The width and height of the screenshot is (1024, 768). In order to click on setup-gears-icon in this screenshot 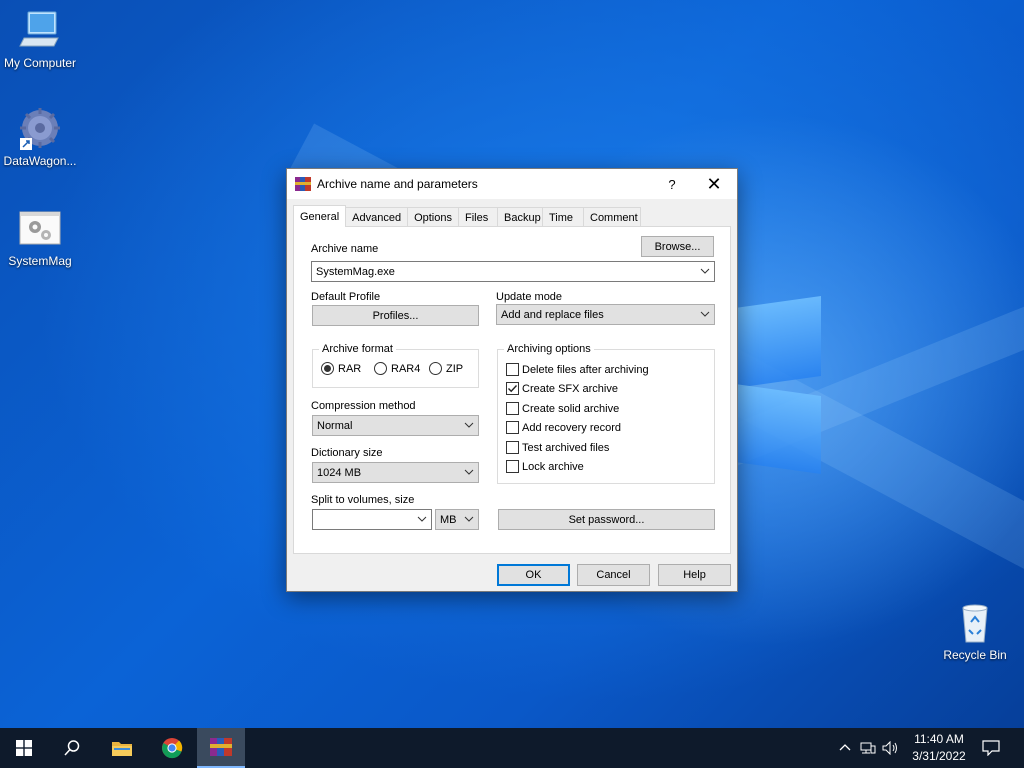, I will do `click(40, 228)`.